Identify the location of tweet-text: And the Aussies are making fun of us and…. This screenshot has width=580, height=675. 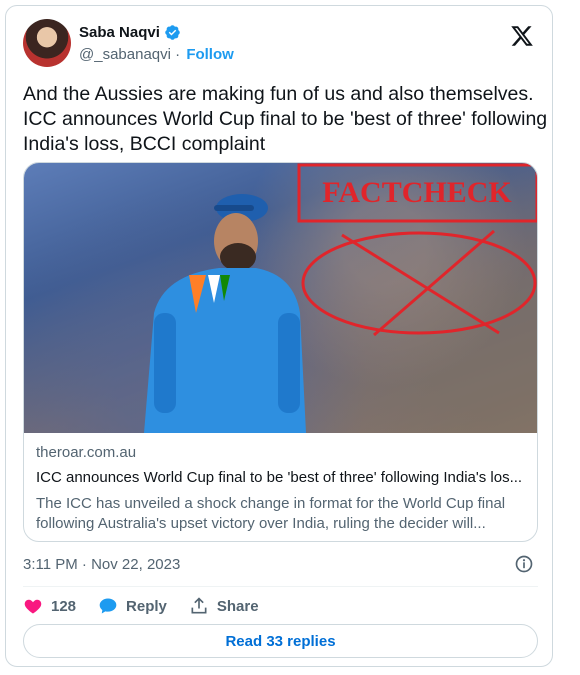
(285, 119).